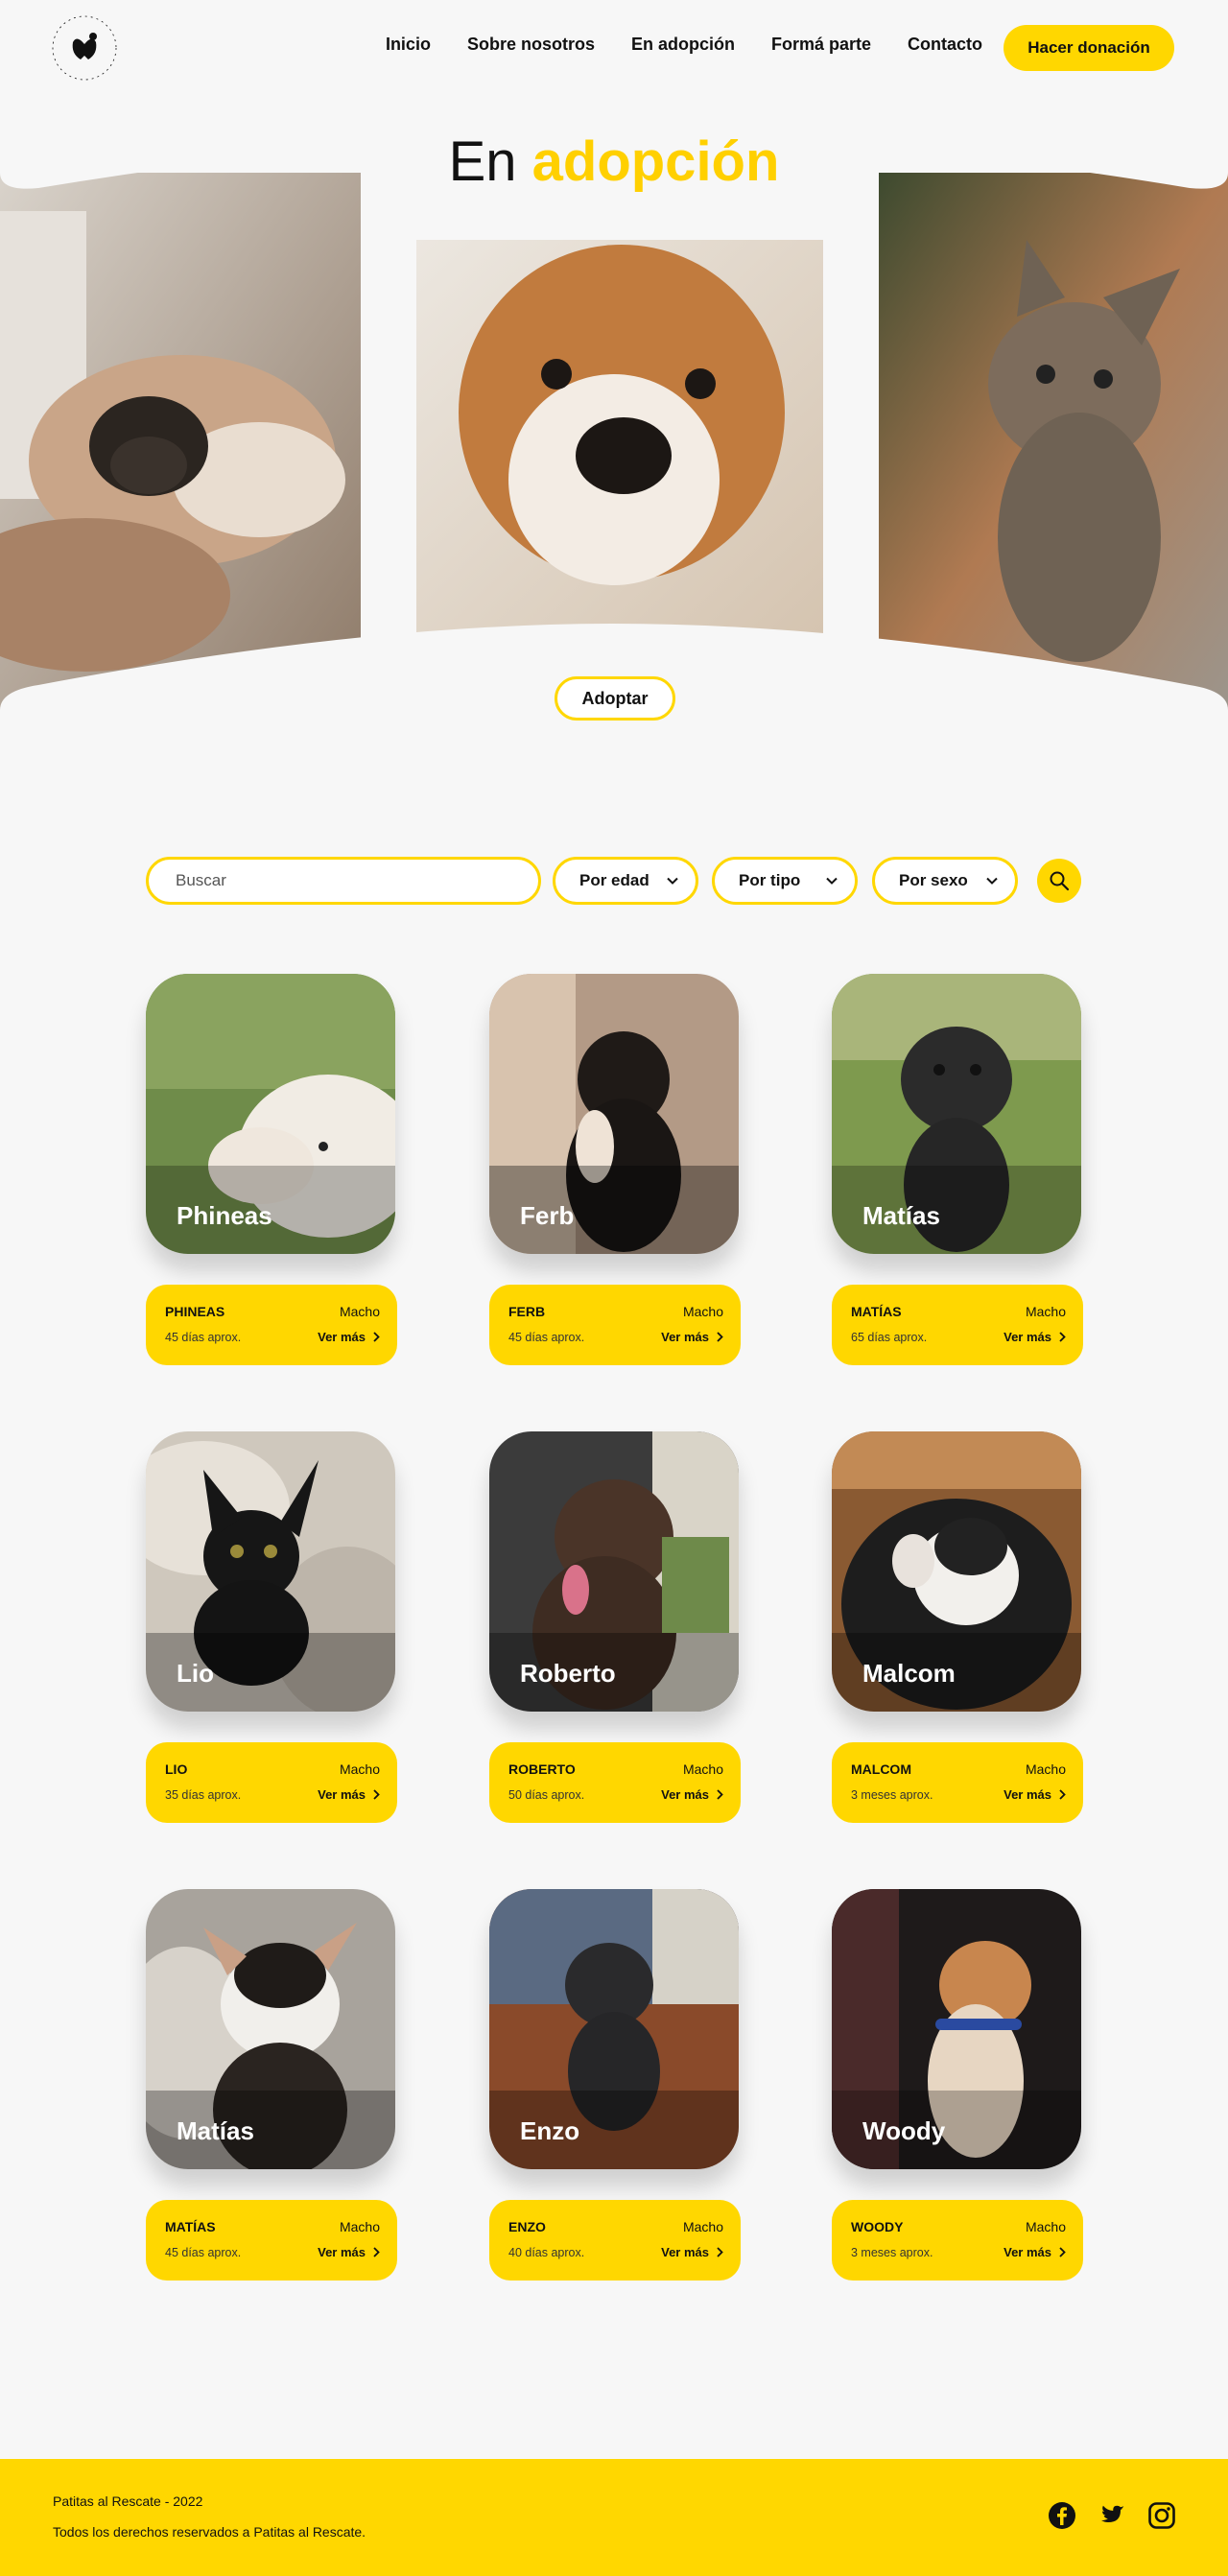 The width and height of the screenshot is (1228, 2576). What do you see at coordinates (527, 2227) in the screenshot?
I see `pet-info-name: ENZO` at bounding box center [527, 2227].